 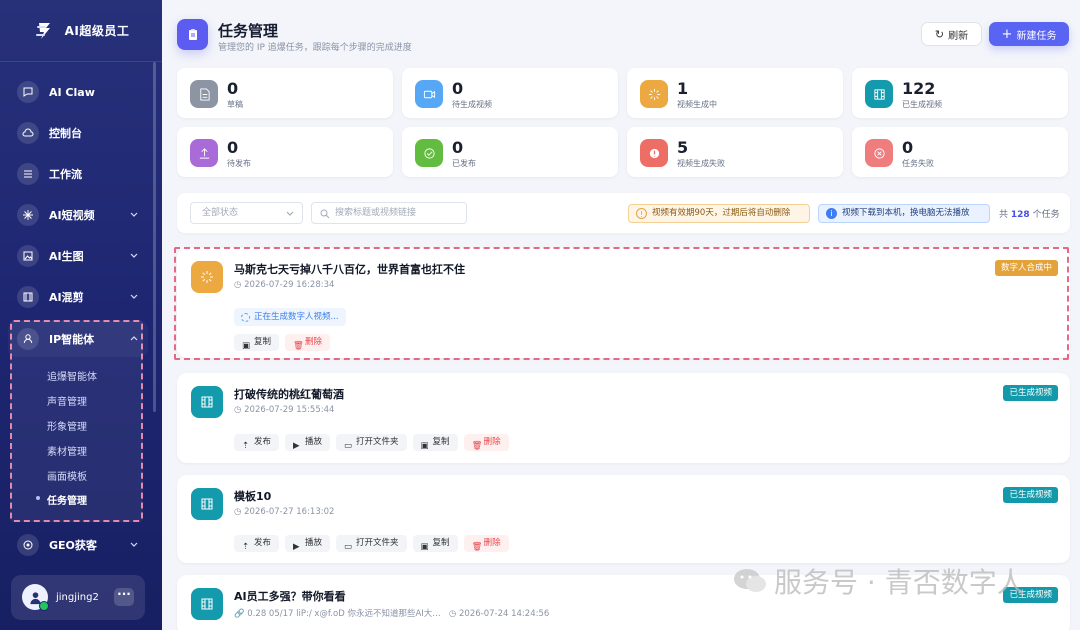 I want to click on search-field: 搜索标题或视频链接, so click(x=389, y=213).